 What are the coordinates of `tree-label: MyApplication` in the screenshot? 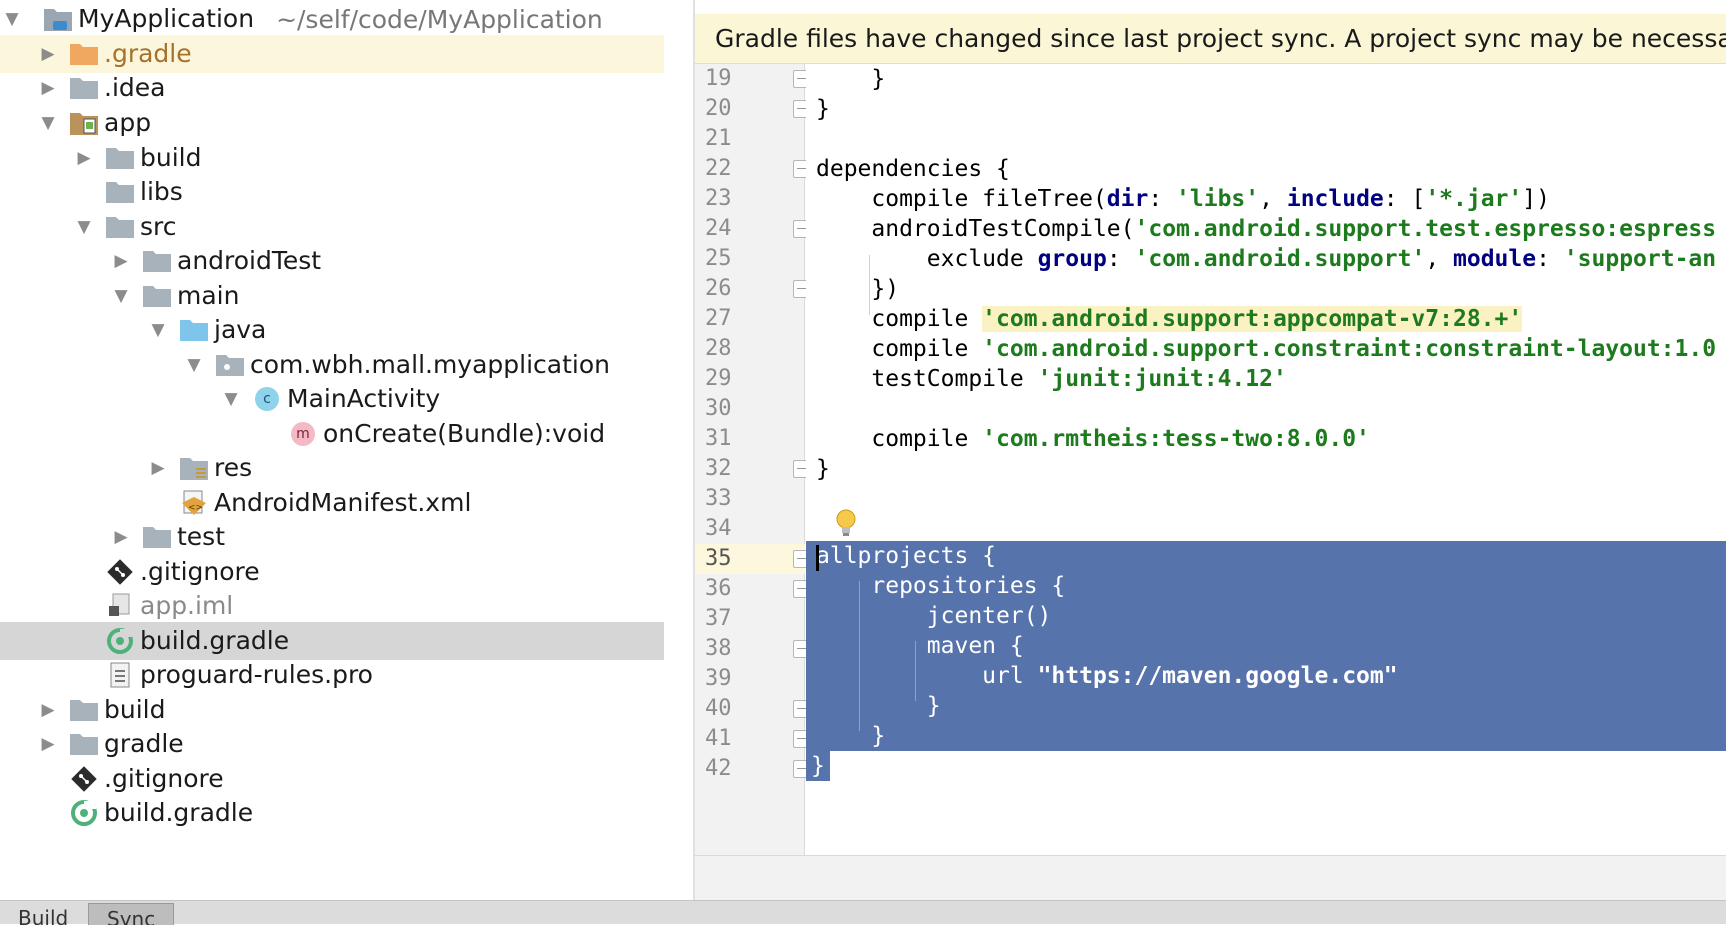 It's located at (166, 18).